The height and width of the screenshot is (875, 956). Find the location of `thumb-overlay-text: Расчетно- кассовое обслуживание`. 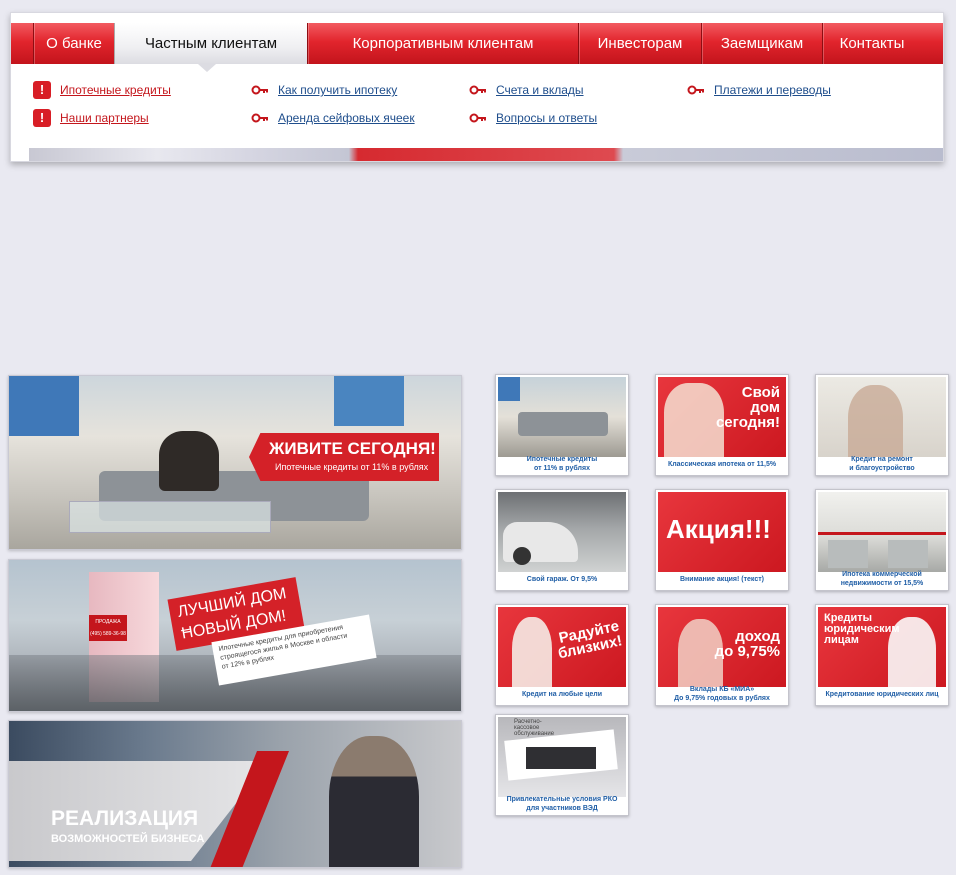

thumb-overlay-text: Расчетно- кассовое обслуживание is located at coordinates (534, 728).